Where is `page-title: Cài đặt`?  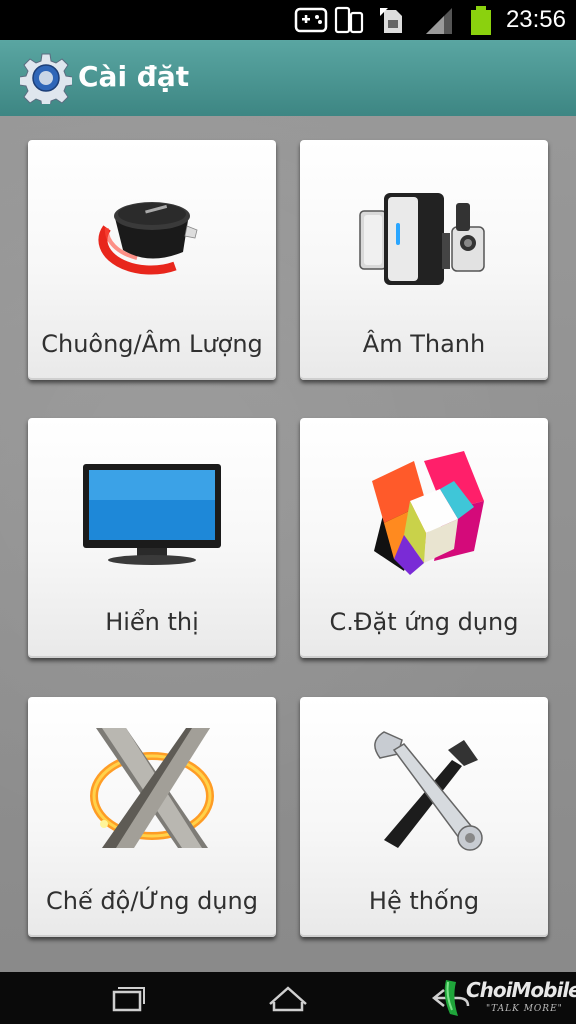
page-title: Cài đặt is located at coordinates (134, 76).